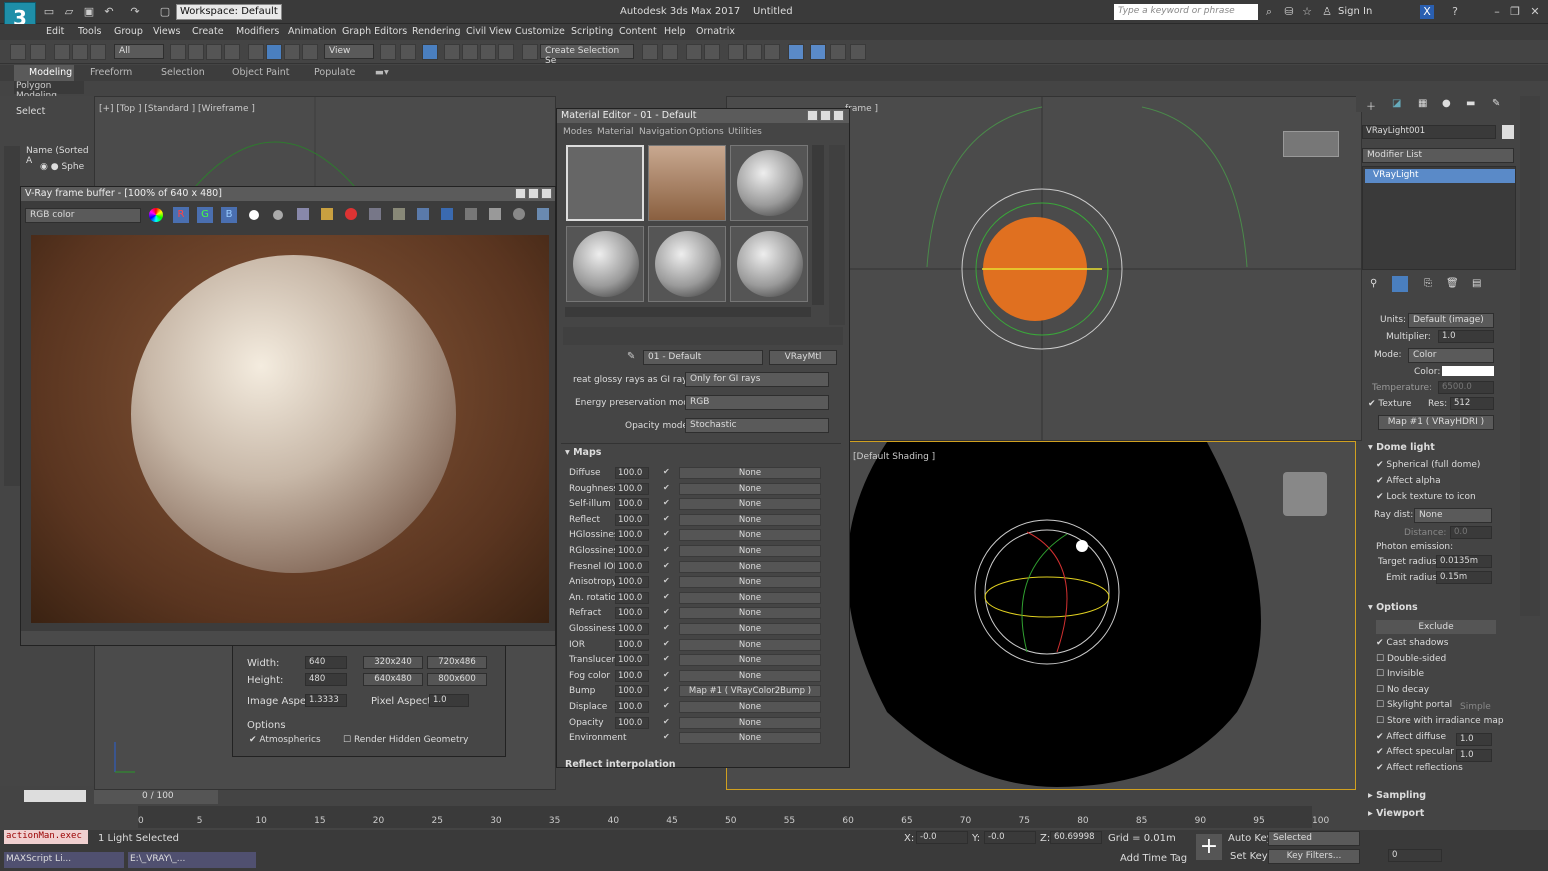  What do you see at coordinates (1393, 607) in the screenshot?
I see `options-header: ▾ Options` at bounding box center [1393, 607].